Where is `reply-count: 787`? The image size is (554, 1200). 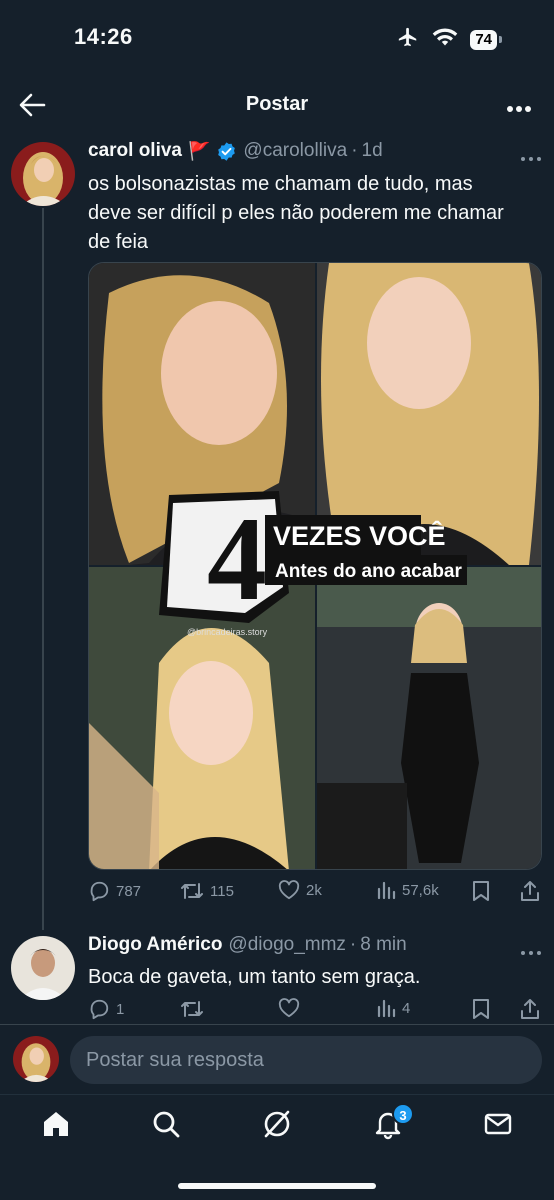 reply-count: 787 is located at coordinates (129, 891).